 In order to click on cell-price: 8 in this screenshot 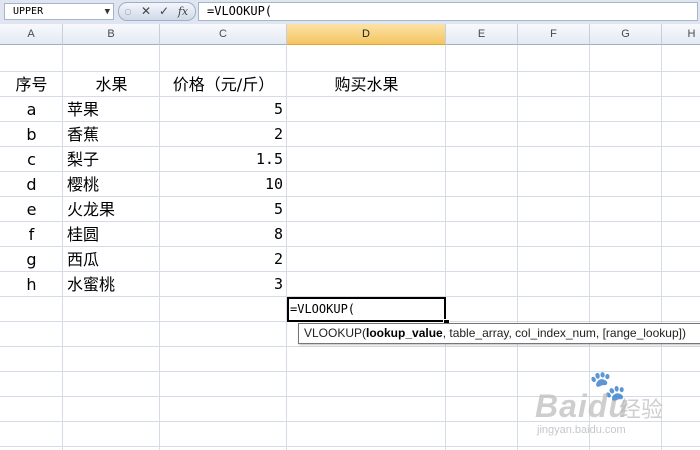, I will do `click(223, 234)`.